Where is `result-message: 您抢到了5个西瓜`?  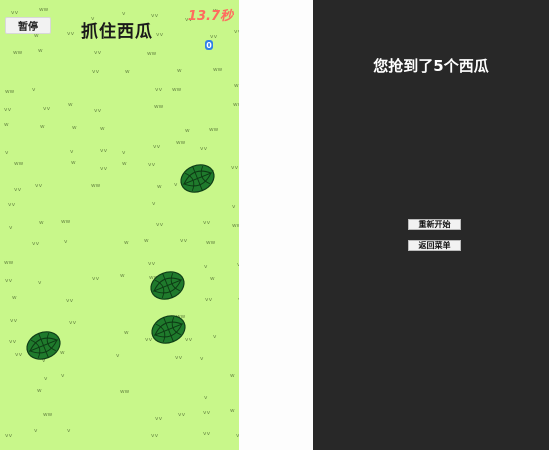
result-message: 您抢到了5个西瓜 is located at coordinates (431, 66).